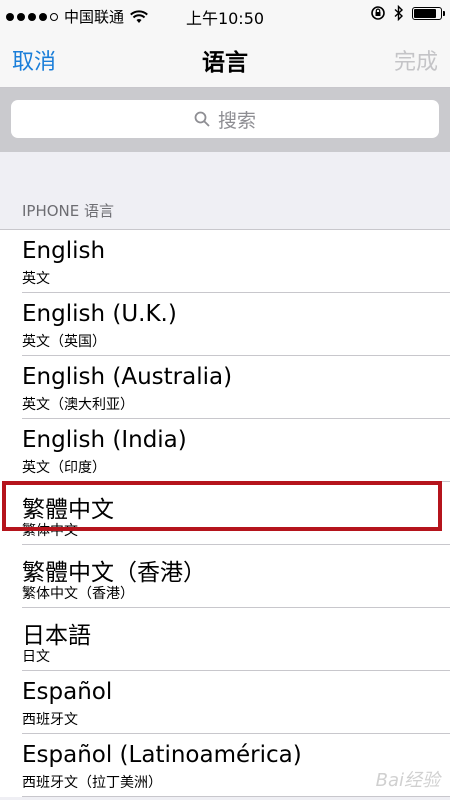 Image resolution: width=450 pixels, height=800 pixels. I want to click on language-row: Español 西班牙文, so click(225, 702).